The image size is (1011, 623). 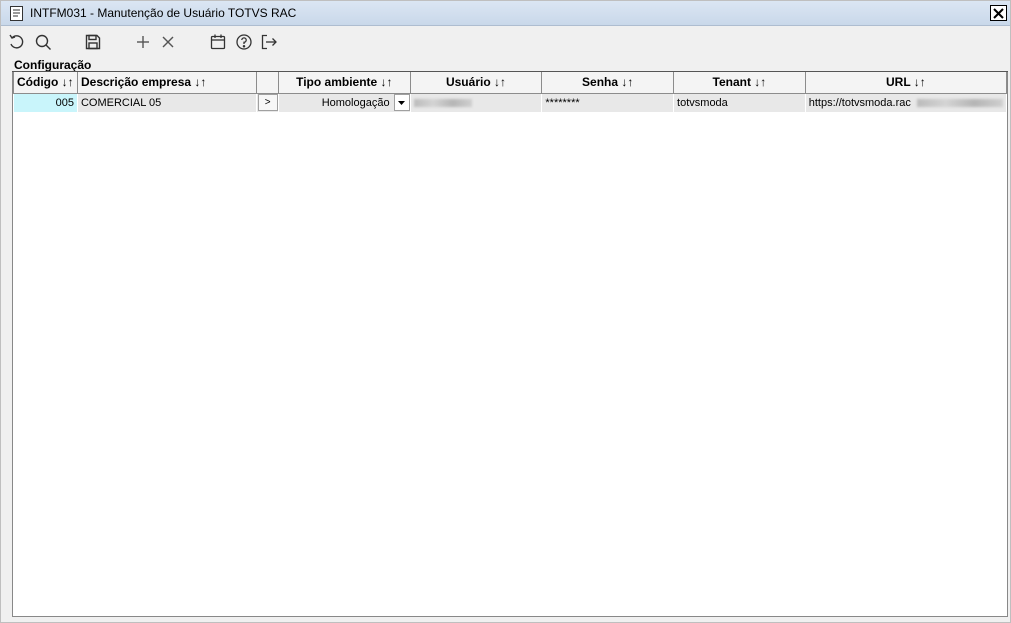 What do you see at coordinates (739, 102) in the screenshot?
I see `cell-tenant: totvsmoda` at bounding box center [739, 102].